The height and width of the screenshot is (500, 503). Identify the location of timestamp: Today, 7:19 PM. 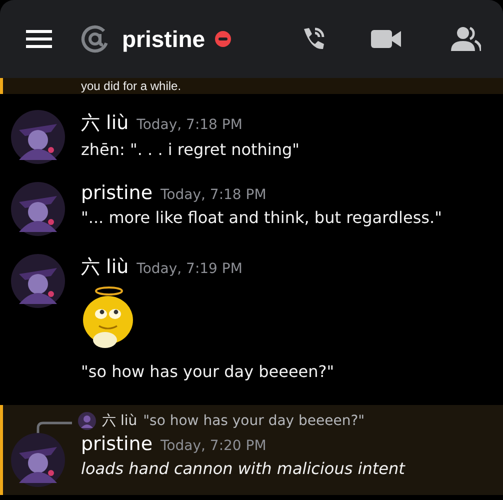
(189, 269).